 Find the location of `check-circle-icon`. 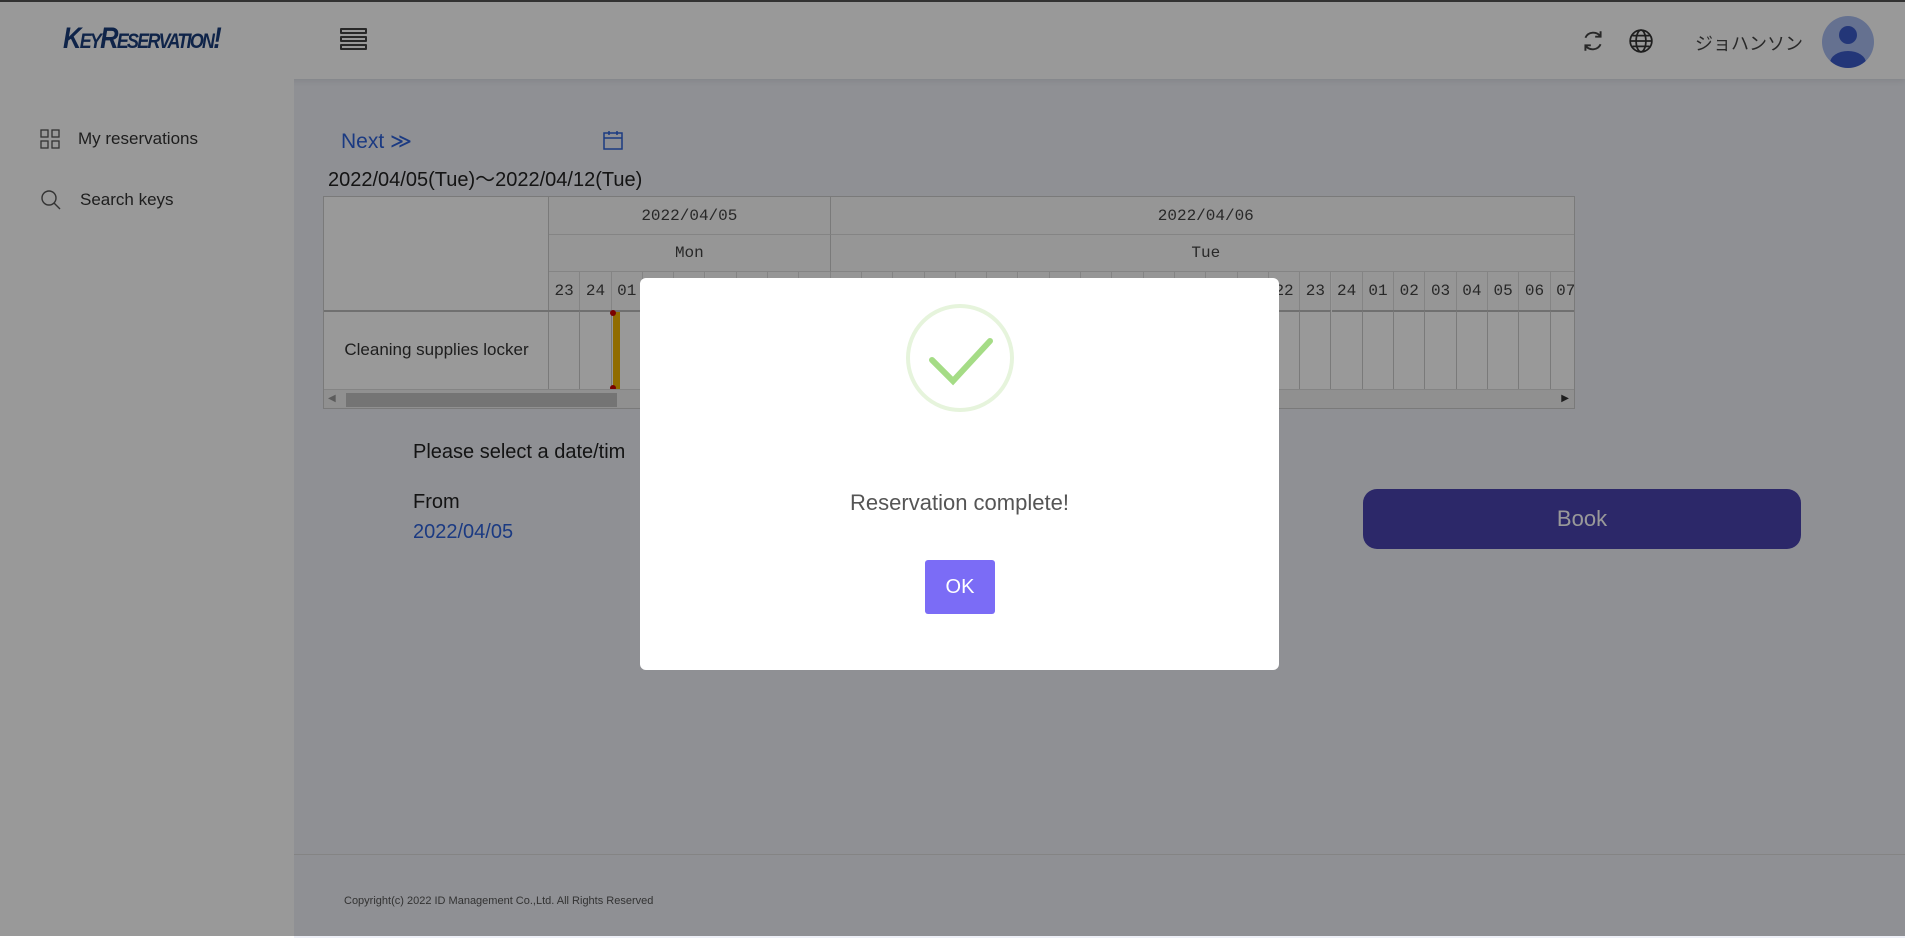

check-circle-icon is located at coordinates (960, 358).